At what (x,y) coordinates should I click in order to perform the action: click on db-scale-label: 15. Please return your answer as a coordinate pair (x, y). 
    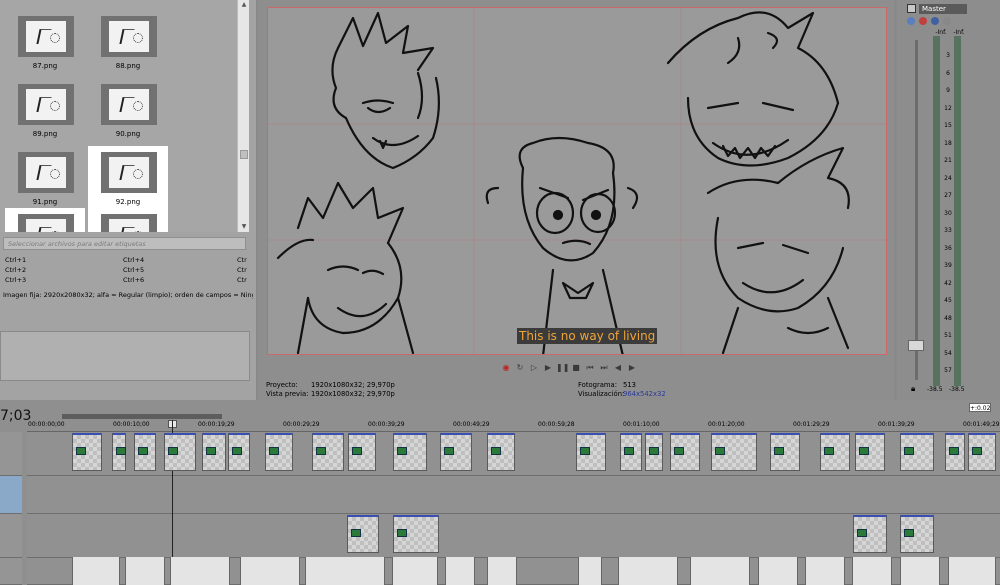
    Looking at the image, I should click on (948, 125).